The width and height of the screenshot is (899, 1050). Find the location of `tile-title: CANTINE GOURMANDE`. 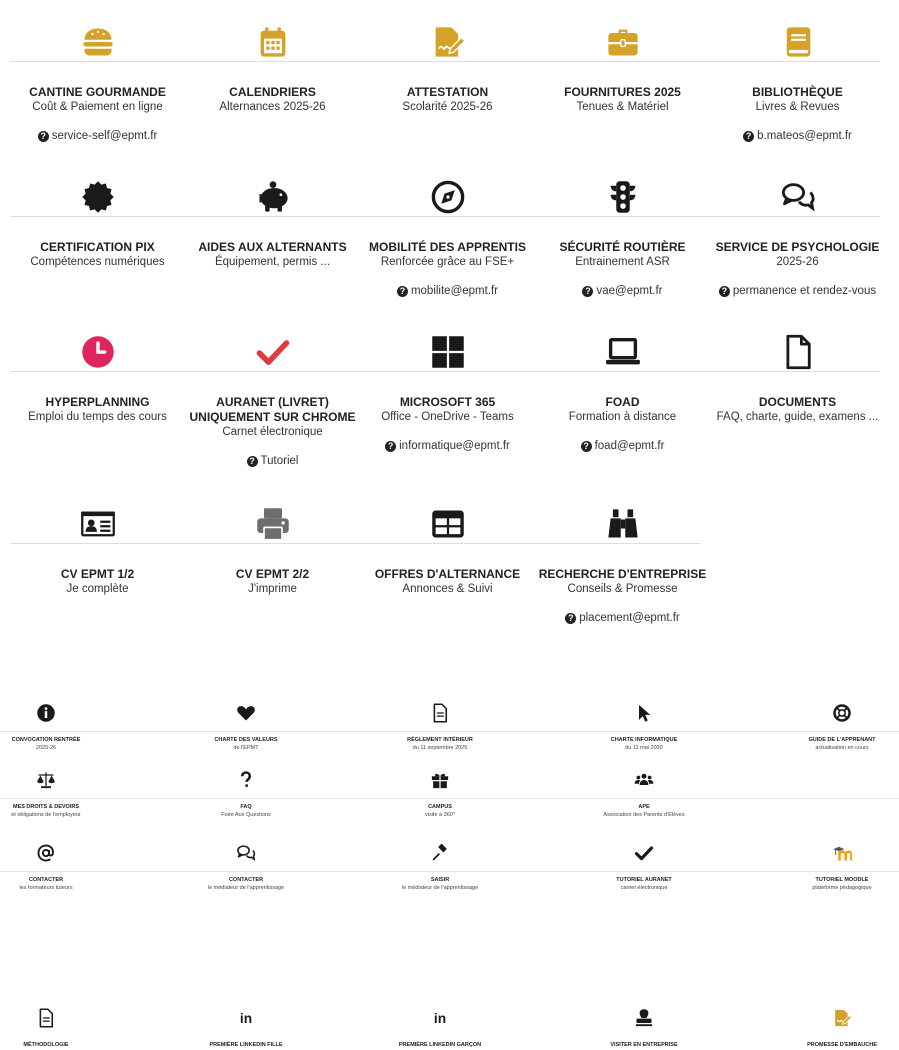

tile-title: CANTINE GOURMANDE is located at coordinates (97, 92).